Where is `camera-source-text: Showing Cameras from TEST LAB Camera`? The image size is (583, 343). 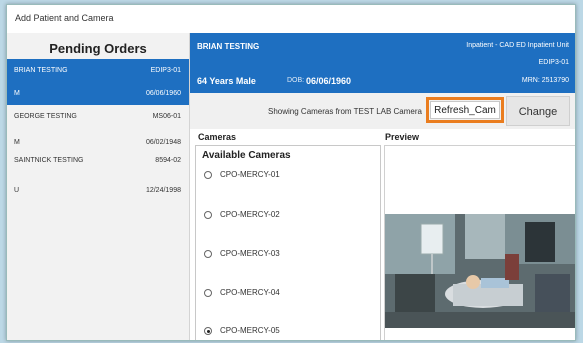 camera-source-text: Showing Cameras from TEST LAB Camera is located at coordinates (345, 111).